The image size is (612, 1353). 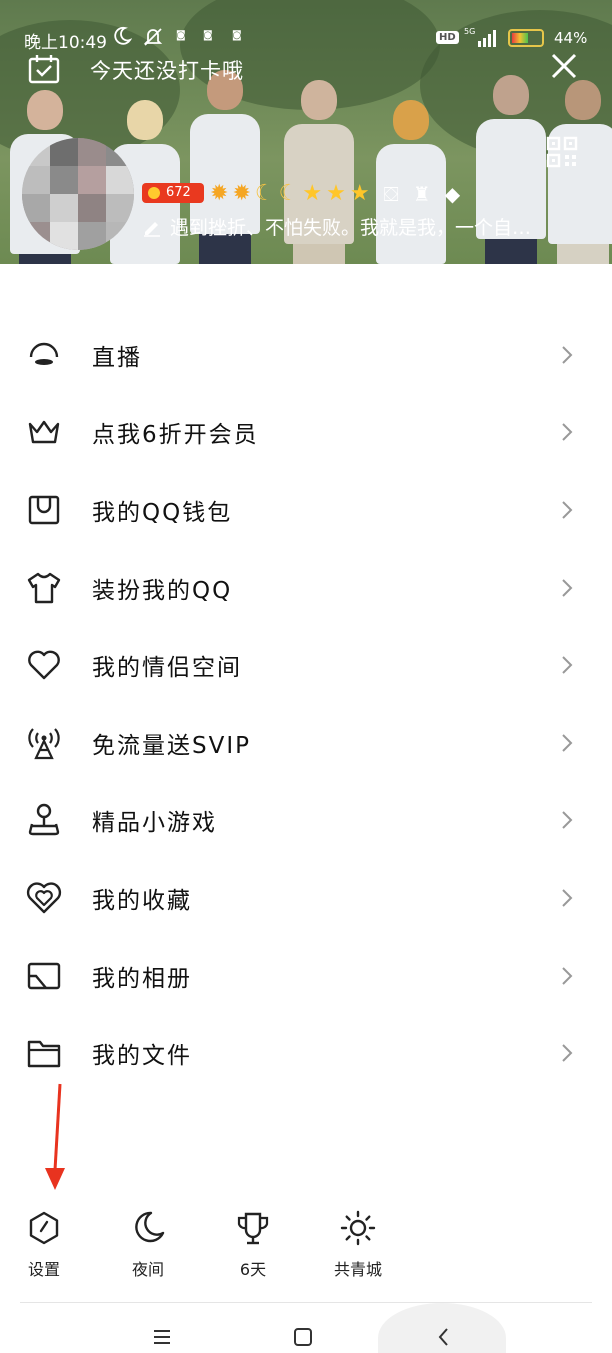 What do you see at coordinates (167, 668) in the screenshot?
I see `menu-item-label: 我的情侣空间` at bounding box center [167, 668].